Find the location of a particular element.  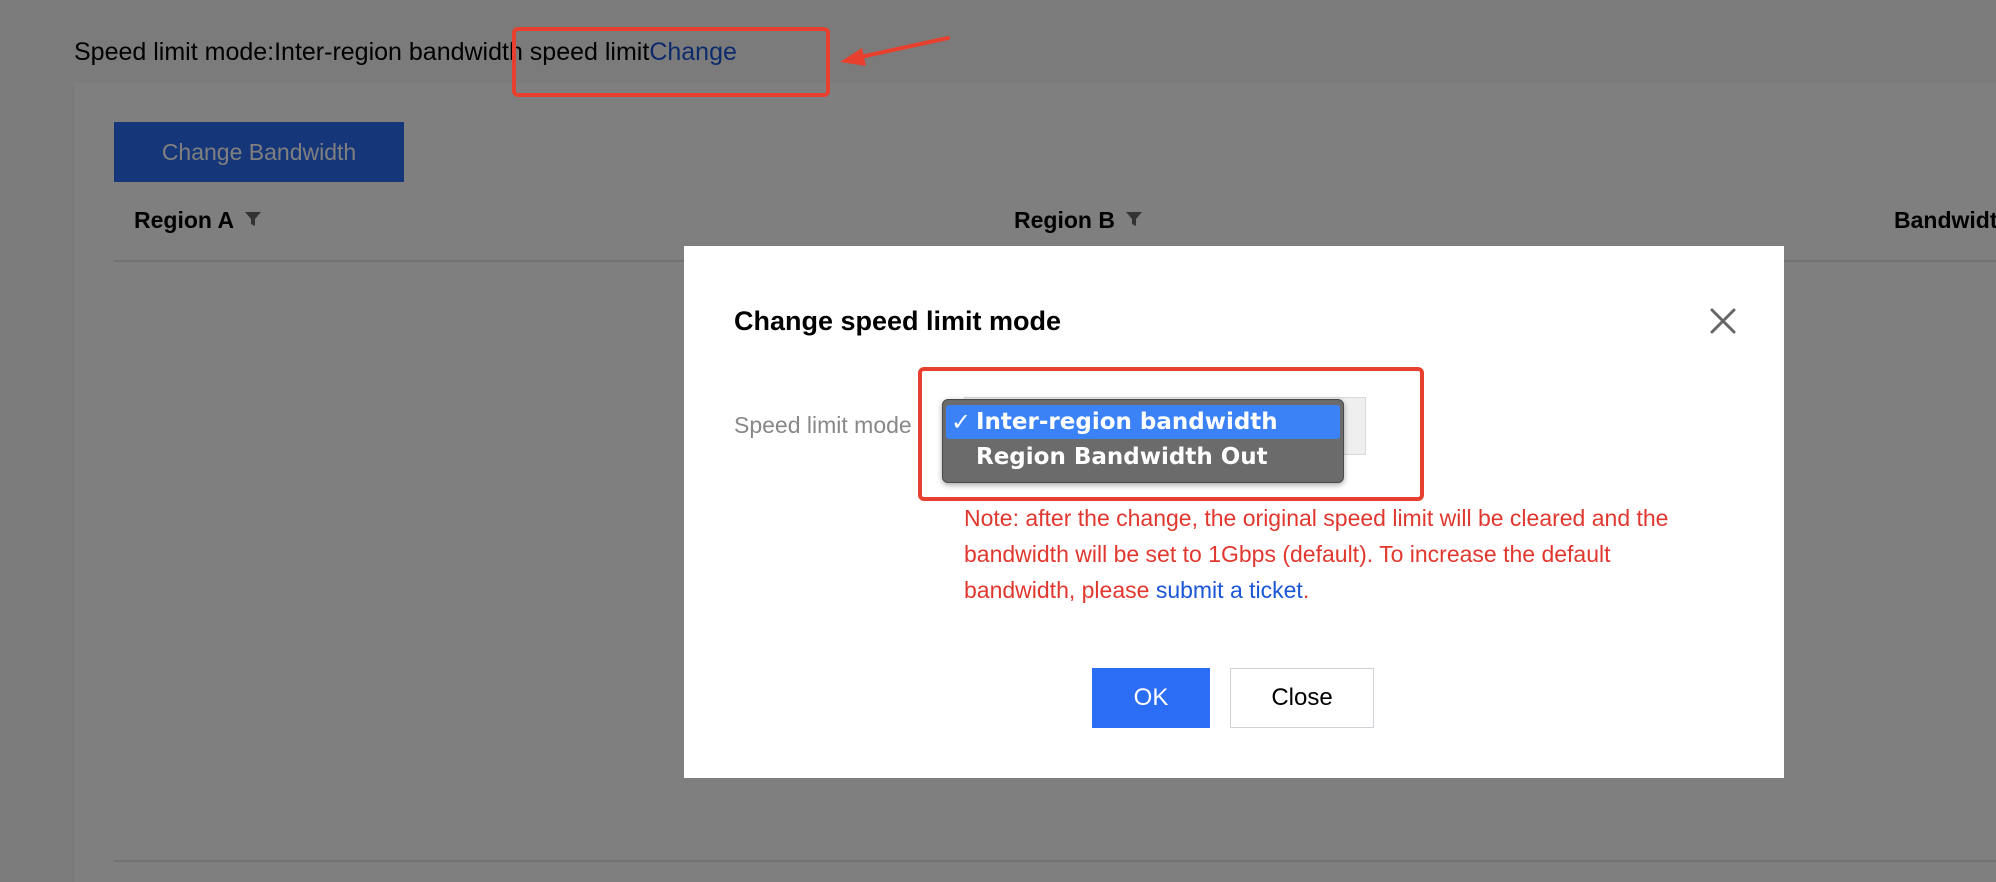

dialog-title: Change speed limit mode is located at coordinates (898, 321).